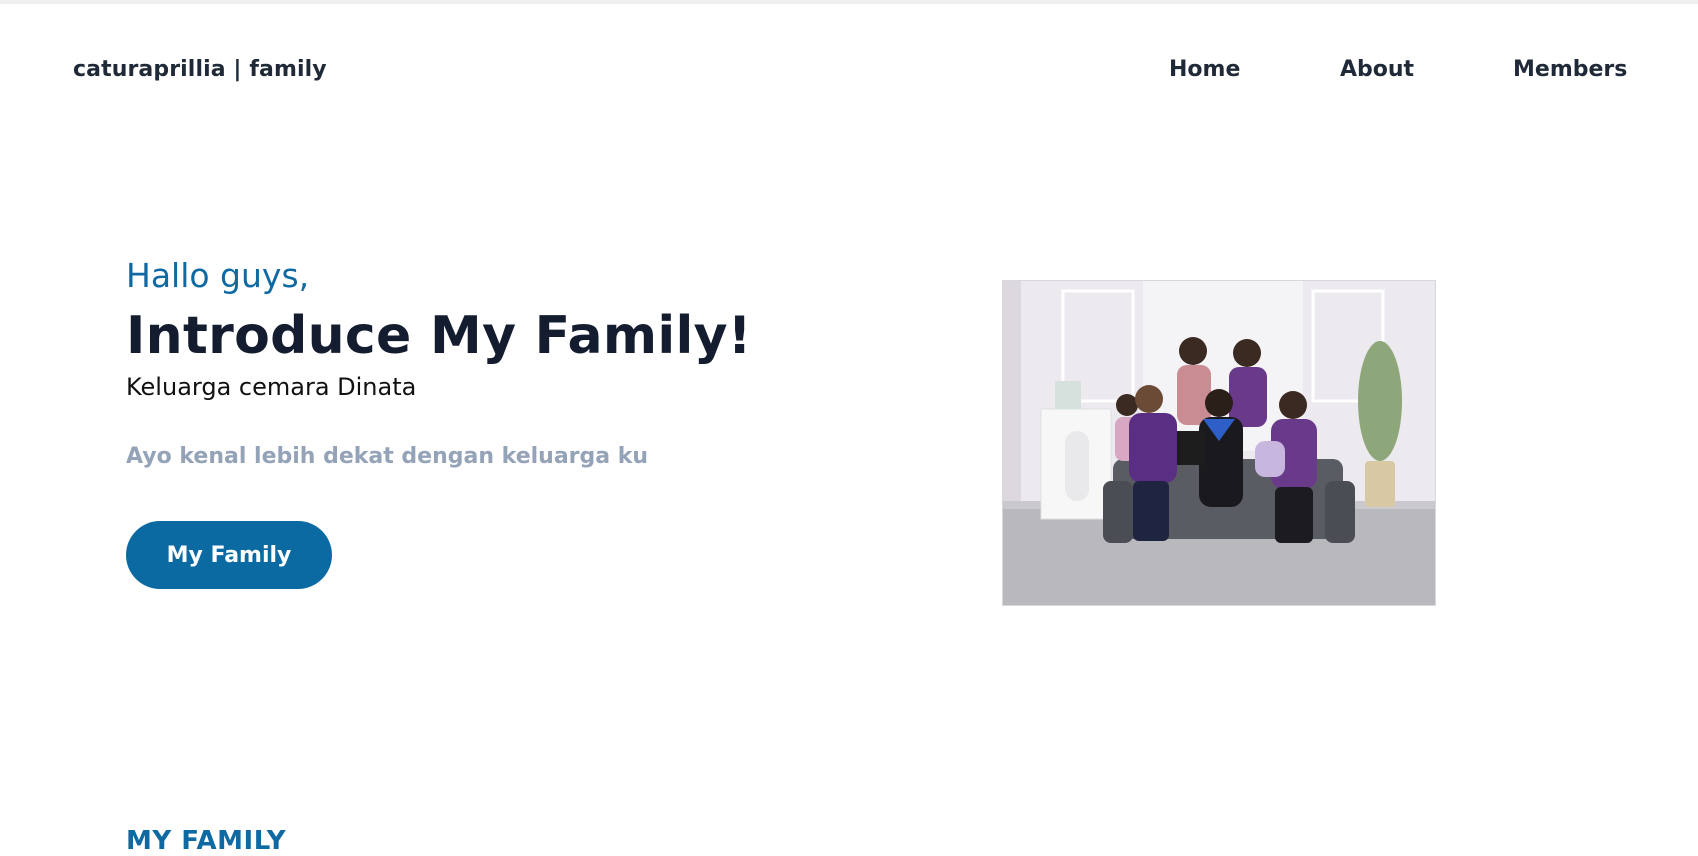 The width and height of the screenshot is (1698, 856). Describe the element at coordinates (200, 69) in the screenshot. I see `brand-logo-text: caturaprillia | family` at that location.